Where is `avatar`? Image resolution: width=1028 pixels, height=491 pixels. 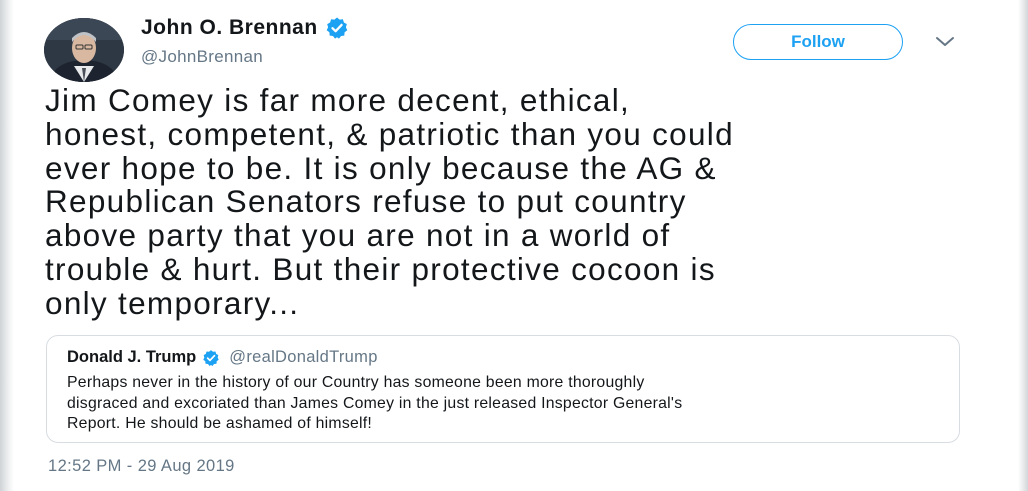 avatar is located at coordinates (84, 50).